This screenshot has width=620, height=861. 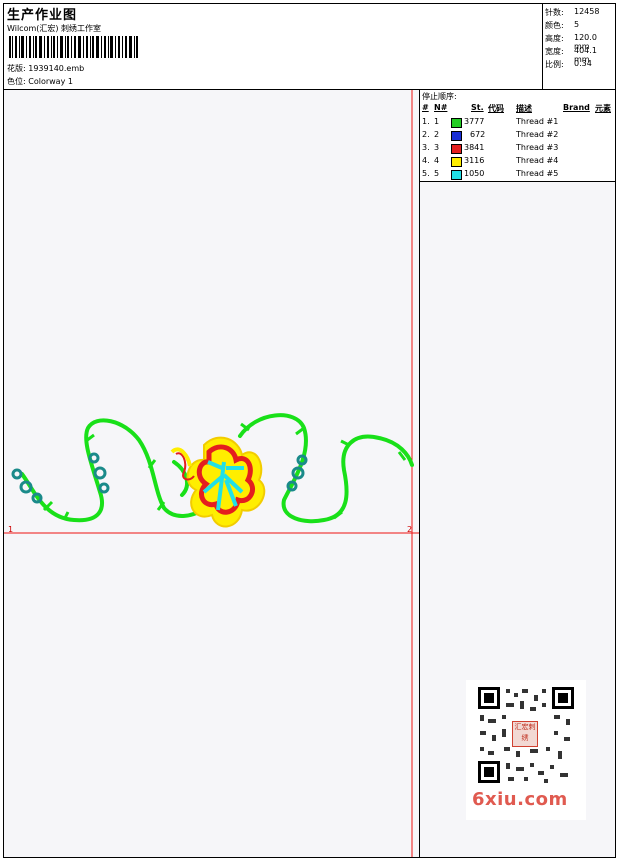 I want to click on thread-row: 1. 1 3777 Thread #1, so click(x=517, y=123).